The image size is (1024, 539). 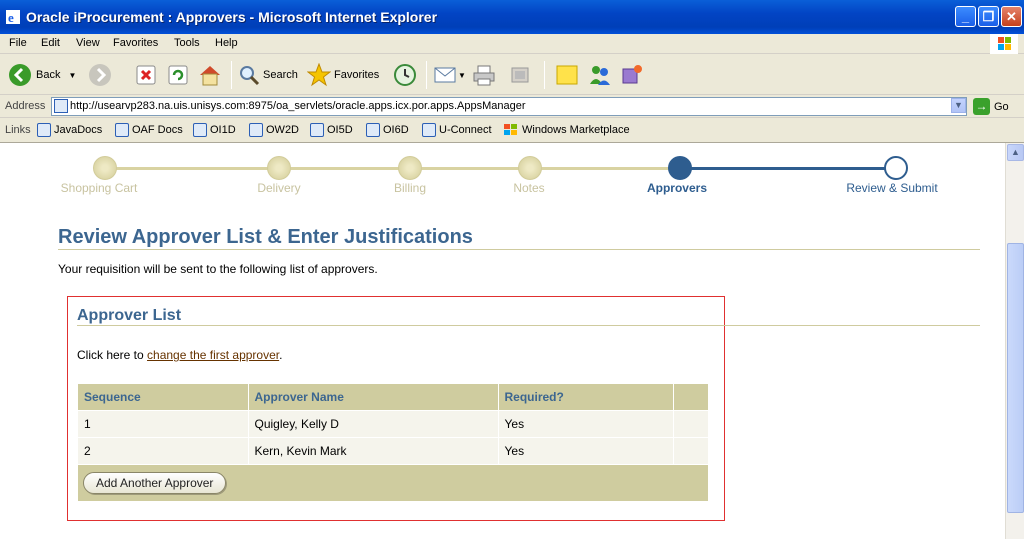 What do you see at coordinates (163, 450) in the screenshot?
I see `cell-sequence: 2` at bounding box center [163, 450].